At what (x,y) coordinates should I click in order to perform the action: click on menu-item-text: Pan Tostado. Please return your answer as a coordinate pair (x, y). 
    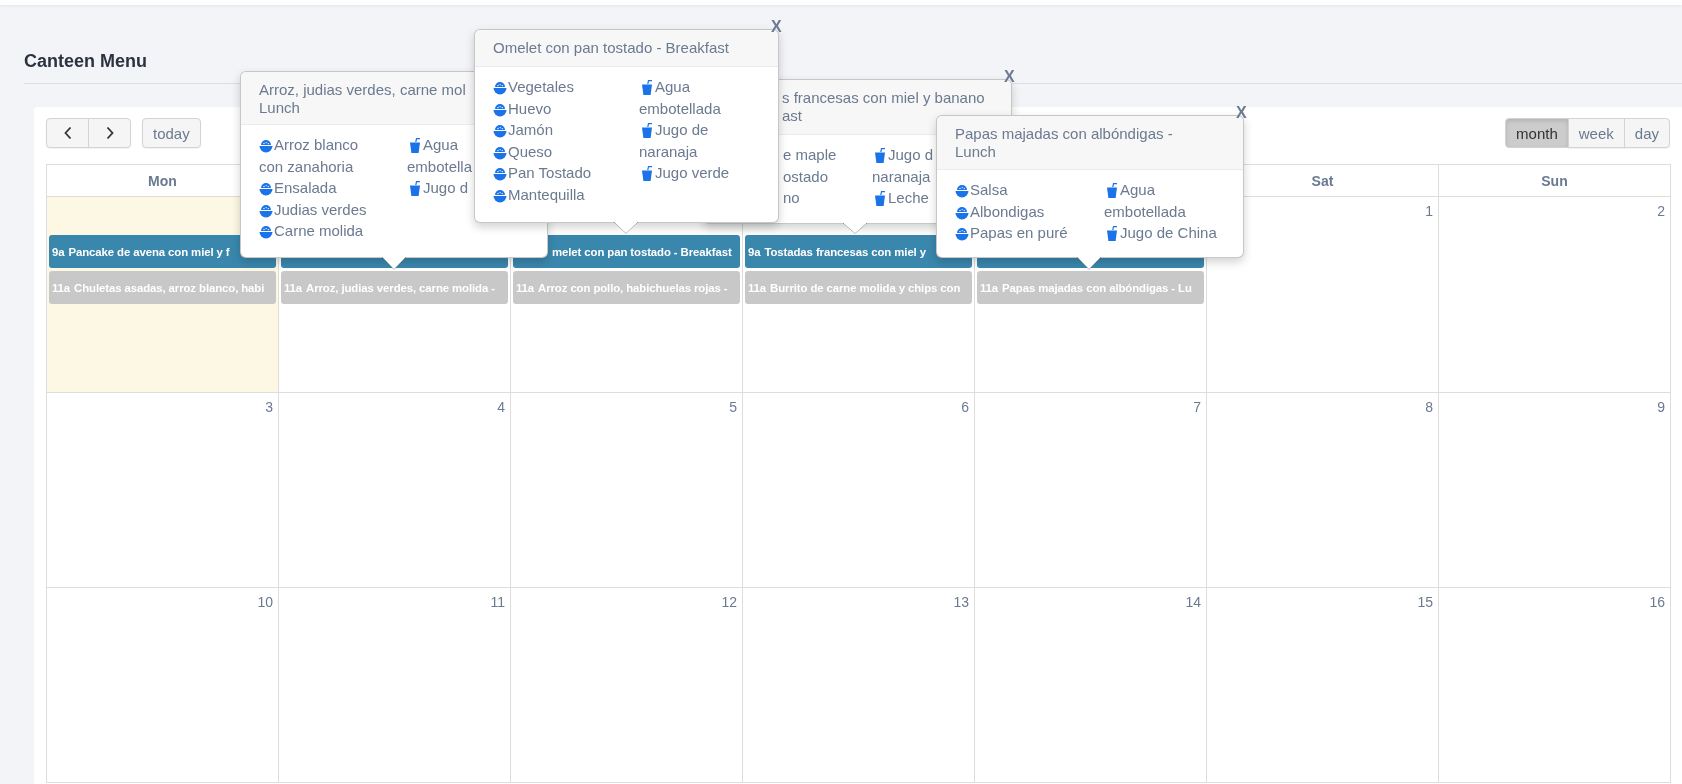
    Looking at the image, I should click on (550, 173).